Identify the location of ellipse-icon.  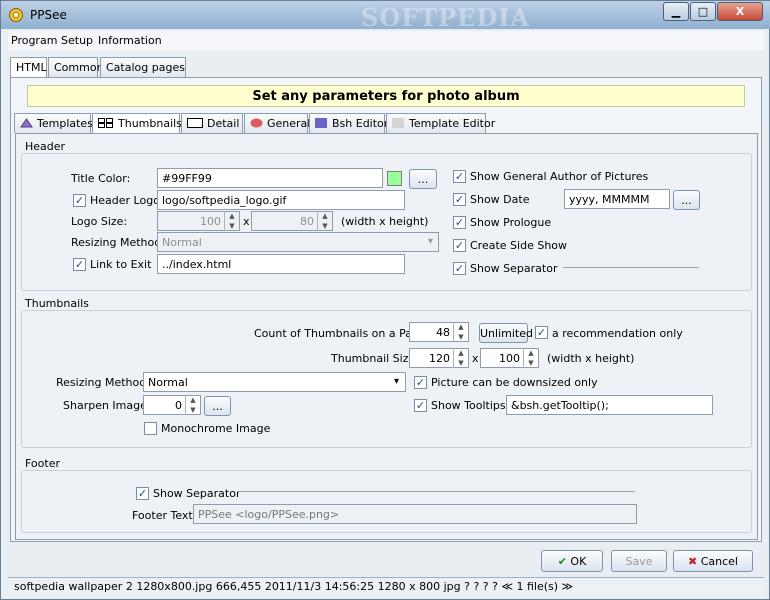
(256, 123).